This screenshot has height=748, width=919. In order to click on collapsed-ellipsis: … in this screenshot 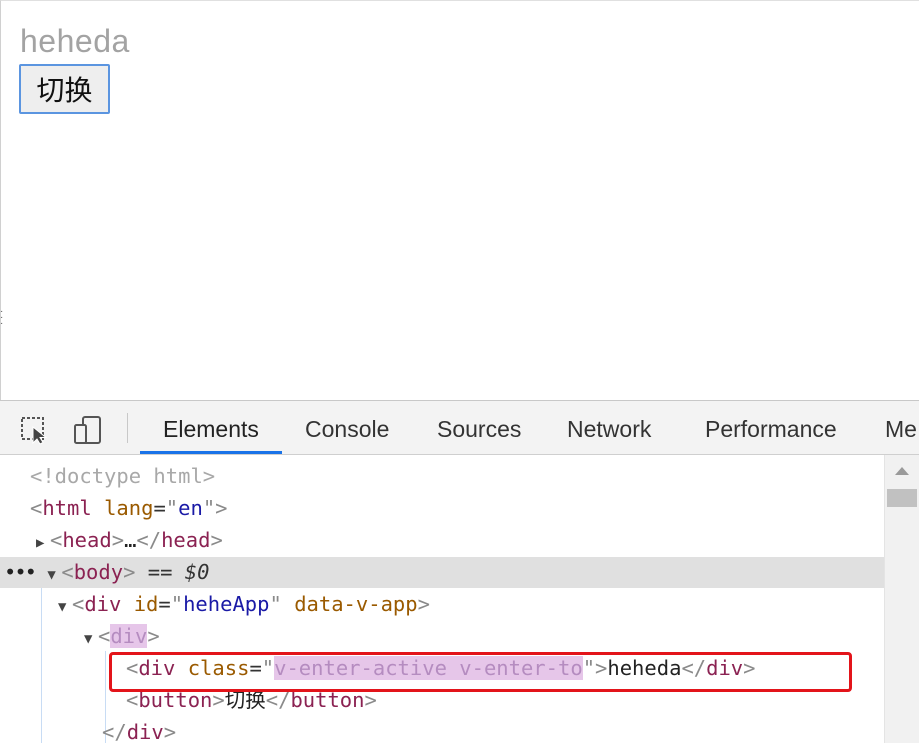, I will do `click(130, 540)`.